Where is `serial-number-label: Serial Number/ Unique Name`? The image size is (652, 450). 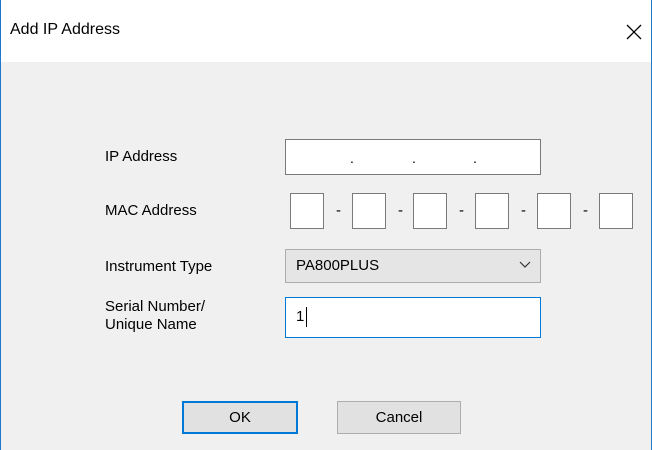
serial-number-label: Serial Number/ Unique Name is located at coordinates (155, 316).